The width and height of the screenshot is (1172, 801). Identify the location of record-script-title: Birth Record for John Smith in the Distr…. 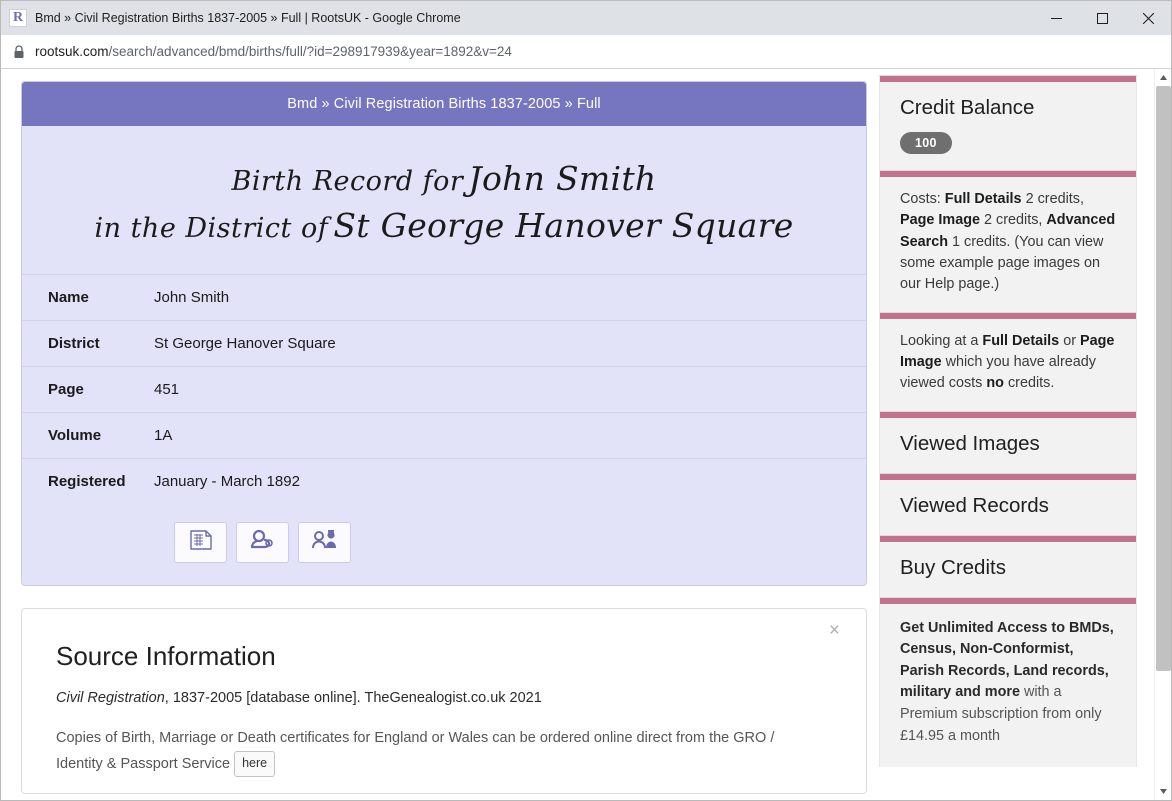
(444, 201).